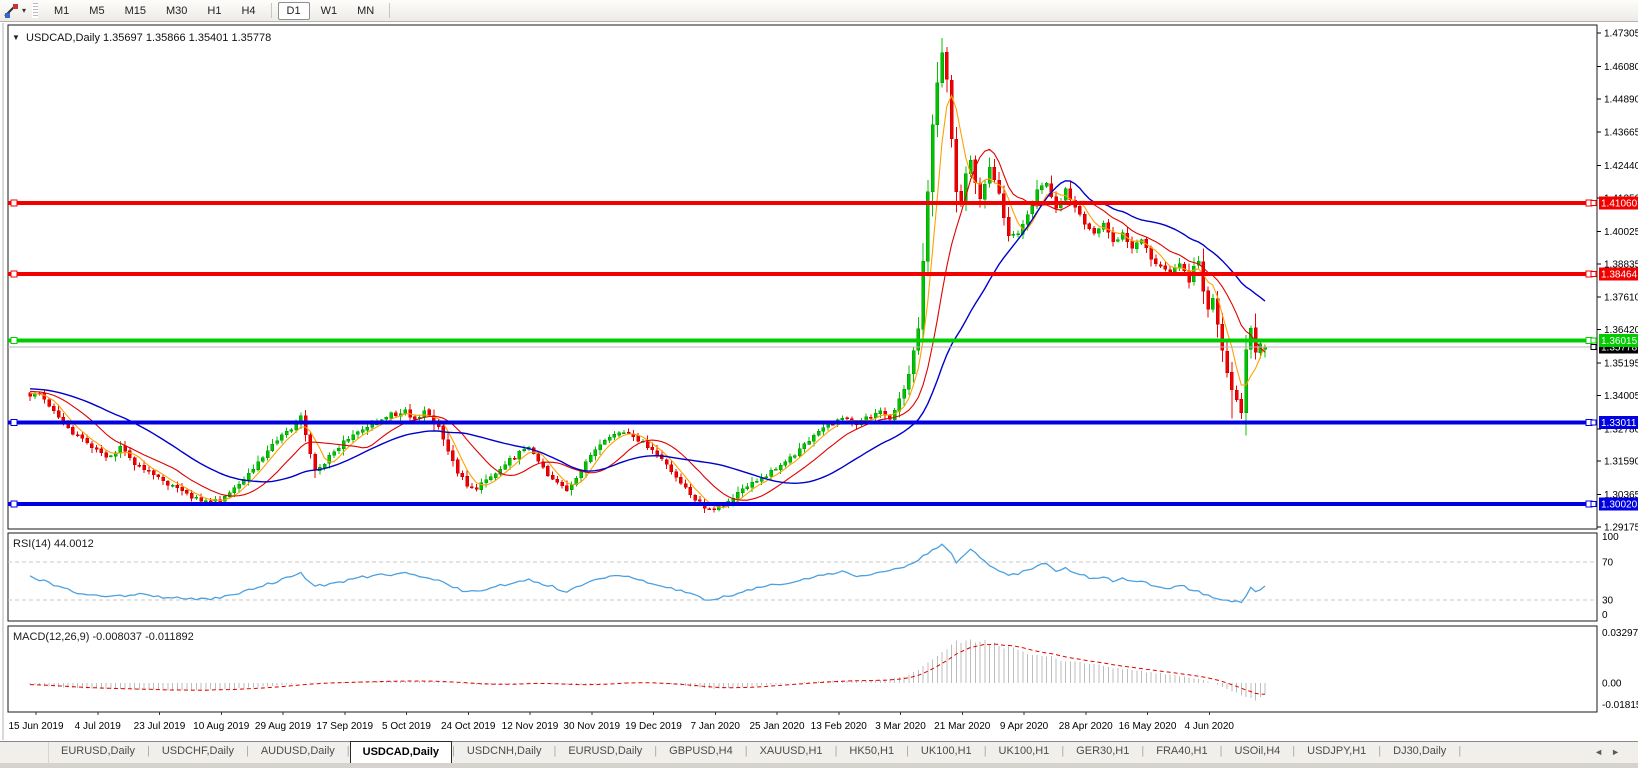 This screenshot has height=768, width=1638. I want to click on tab-scroll-right-icon: ►, so click(1619, 752).